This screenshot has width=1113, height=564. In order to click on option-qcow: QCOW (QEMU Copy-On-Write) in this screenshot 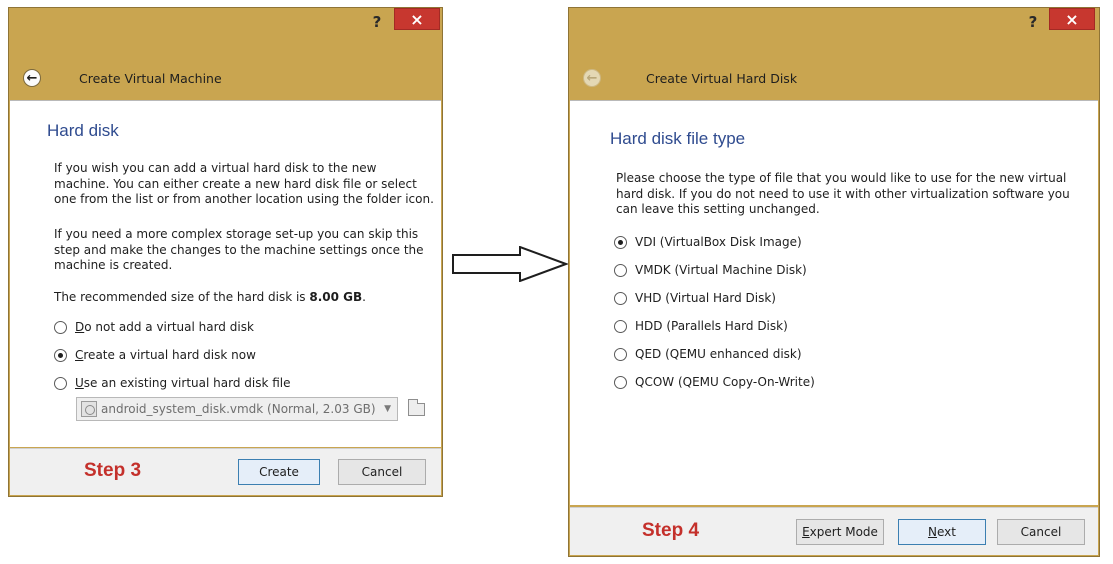, I will do `click(714, 382)`.